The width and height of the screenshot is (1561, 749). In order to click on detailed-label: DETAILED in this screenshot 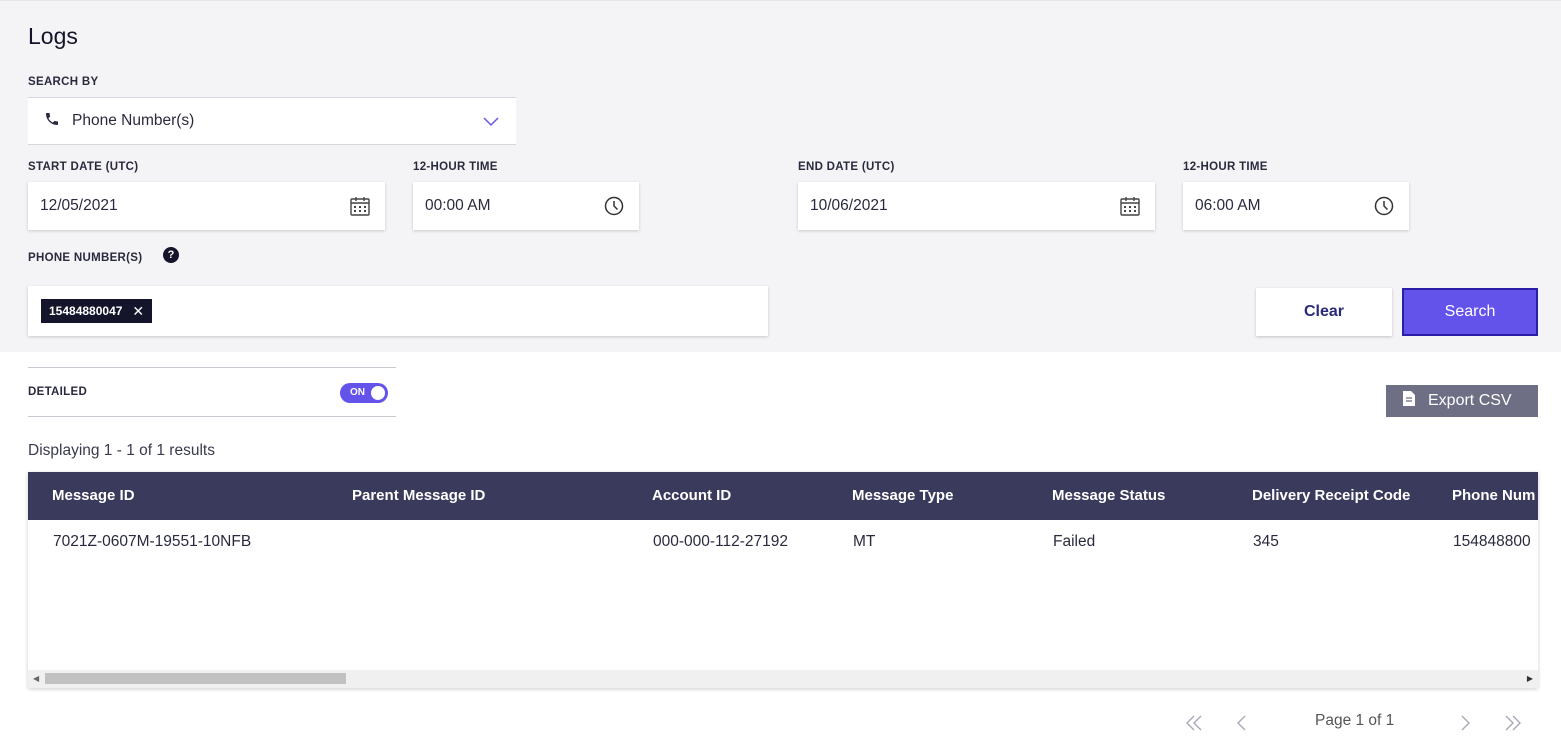, I will do `click(58, 392)`.